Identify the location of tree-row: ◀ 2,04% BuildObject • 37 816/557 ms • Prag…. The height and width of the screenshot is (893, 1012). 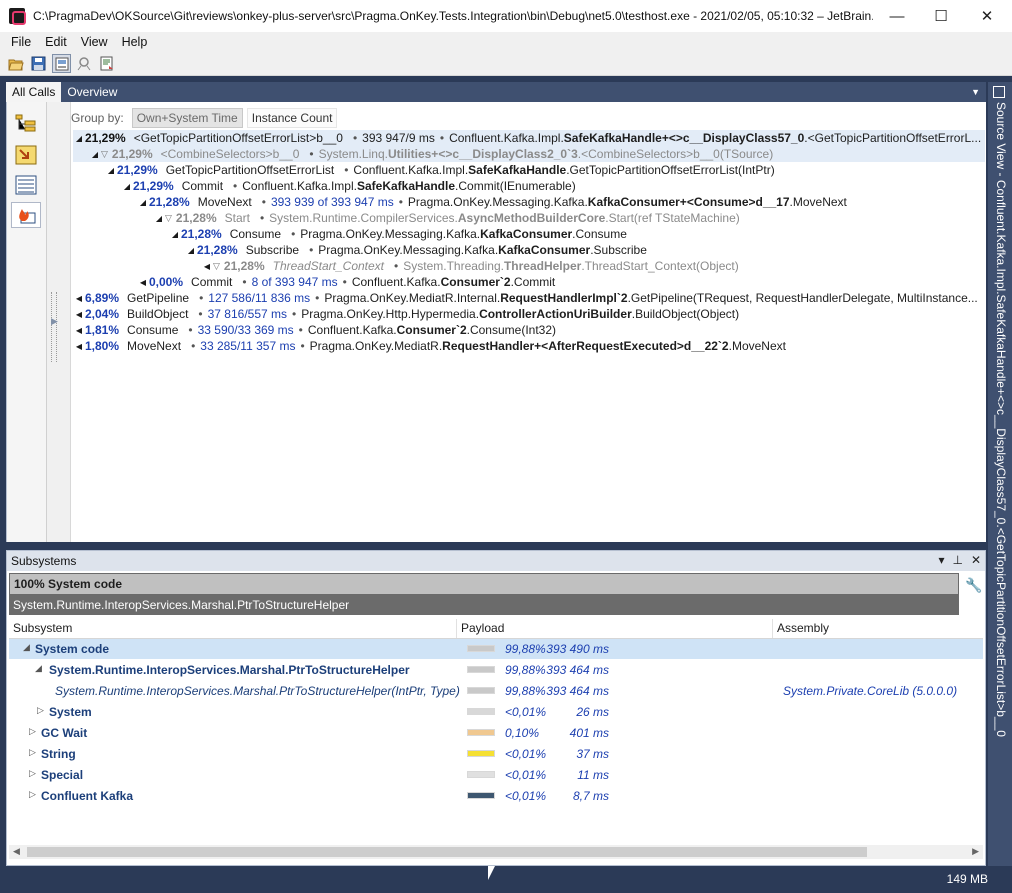
(529, 314).